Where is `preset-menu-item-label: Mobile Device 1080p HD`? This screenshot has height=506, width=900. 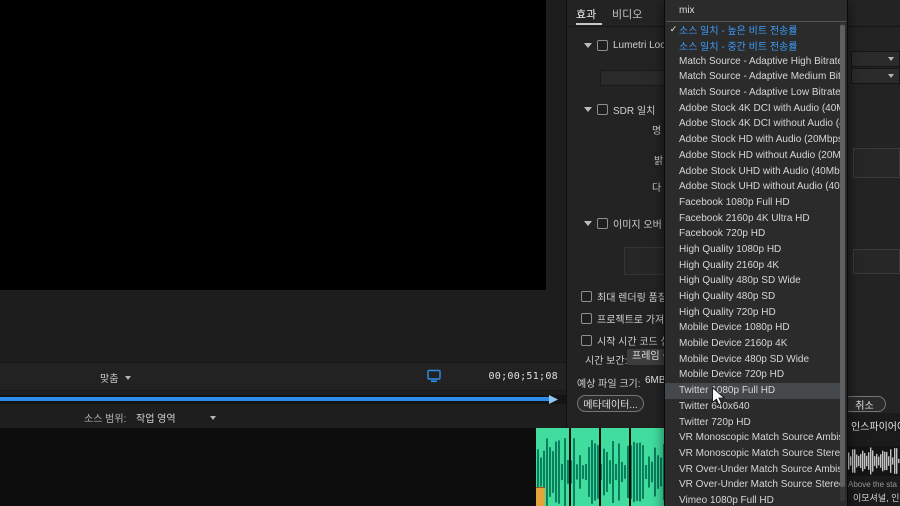 preset-menu-item-label: Mobile Device 1080p HD is located at coordinates (734, 328).